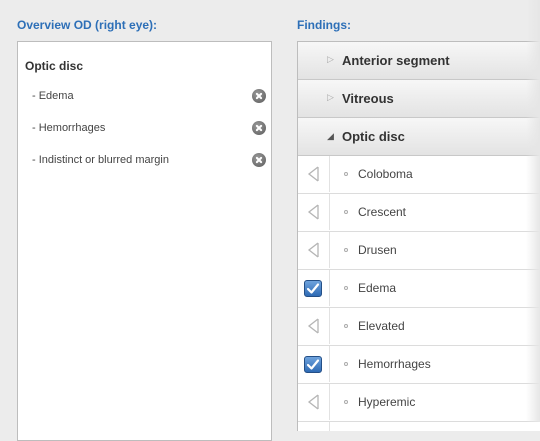 The width and height of the screenshot is (540, 441). Describe the element at coordinates (387, 402) in the screenshot. I see `finding-label: Hyperemic` at that location.